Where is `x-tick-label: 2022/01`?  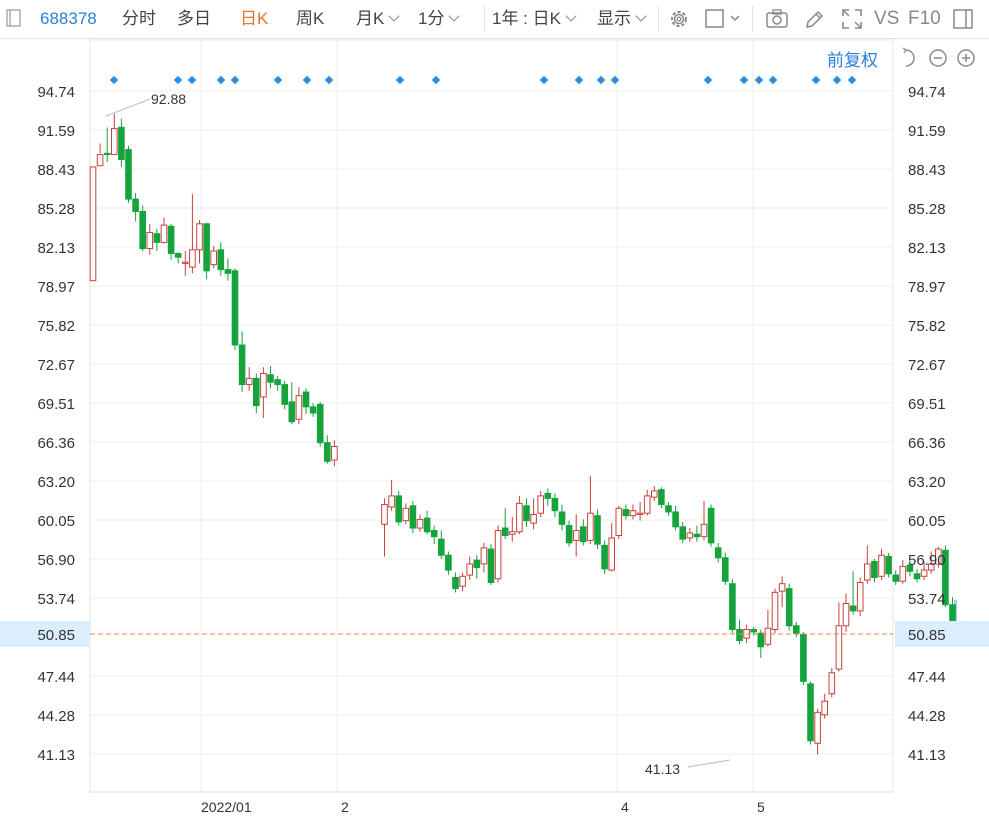 x-tick-label: 2022/01 is located at coordinates (226, 807).